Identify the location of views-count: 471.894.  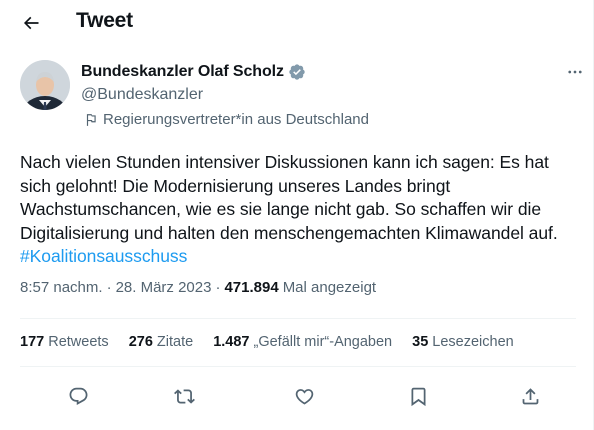
(251, 287).